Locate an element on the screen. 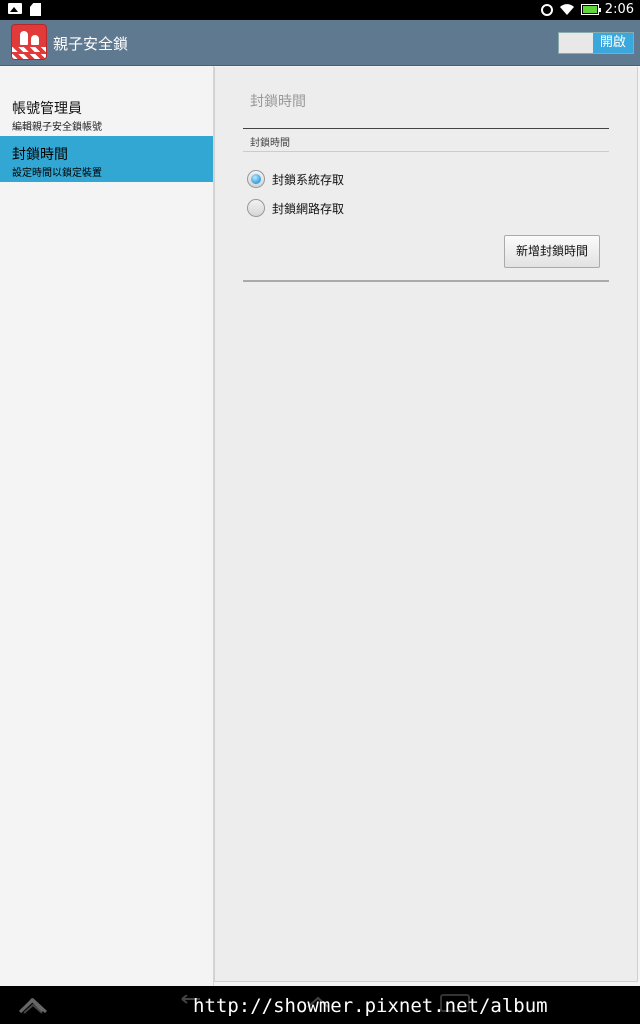 This screenshot has height=1024, width=640. sidebar-item-title: 封鎖時間 is located at coordinates (40, 155).